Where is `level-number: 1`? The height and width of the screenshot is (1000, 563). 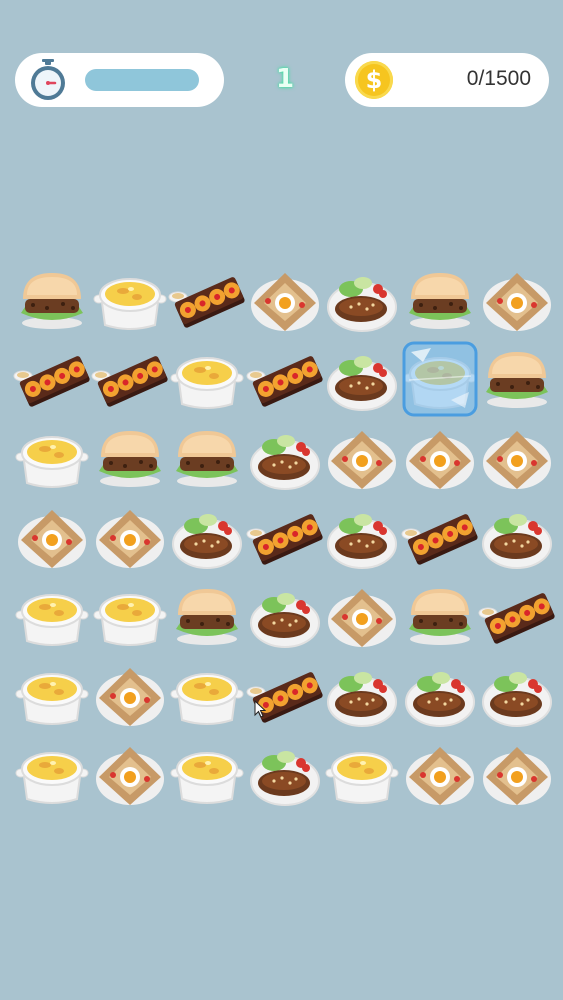
level-number: 1 is located at coordinates (285, 79).